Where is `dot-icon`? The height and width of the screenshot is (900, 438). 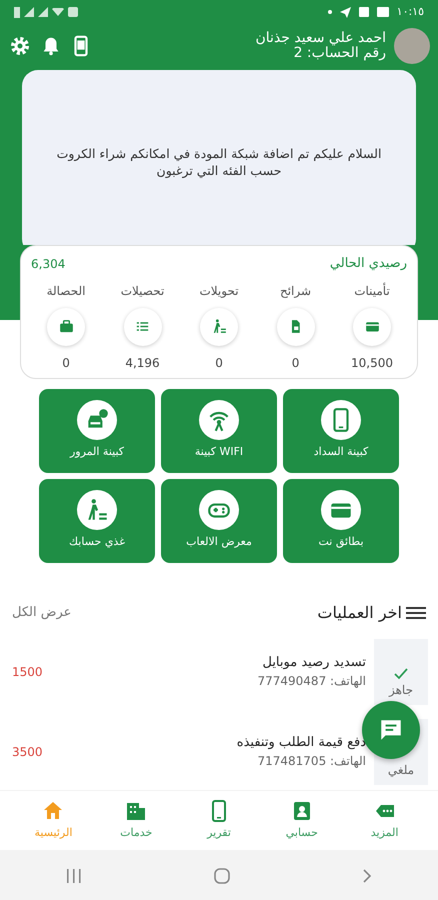 dot-icon is located at coordinates (330, 12).